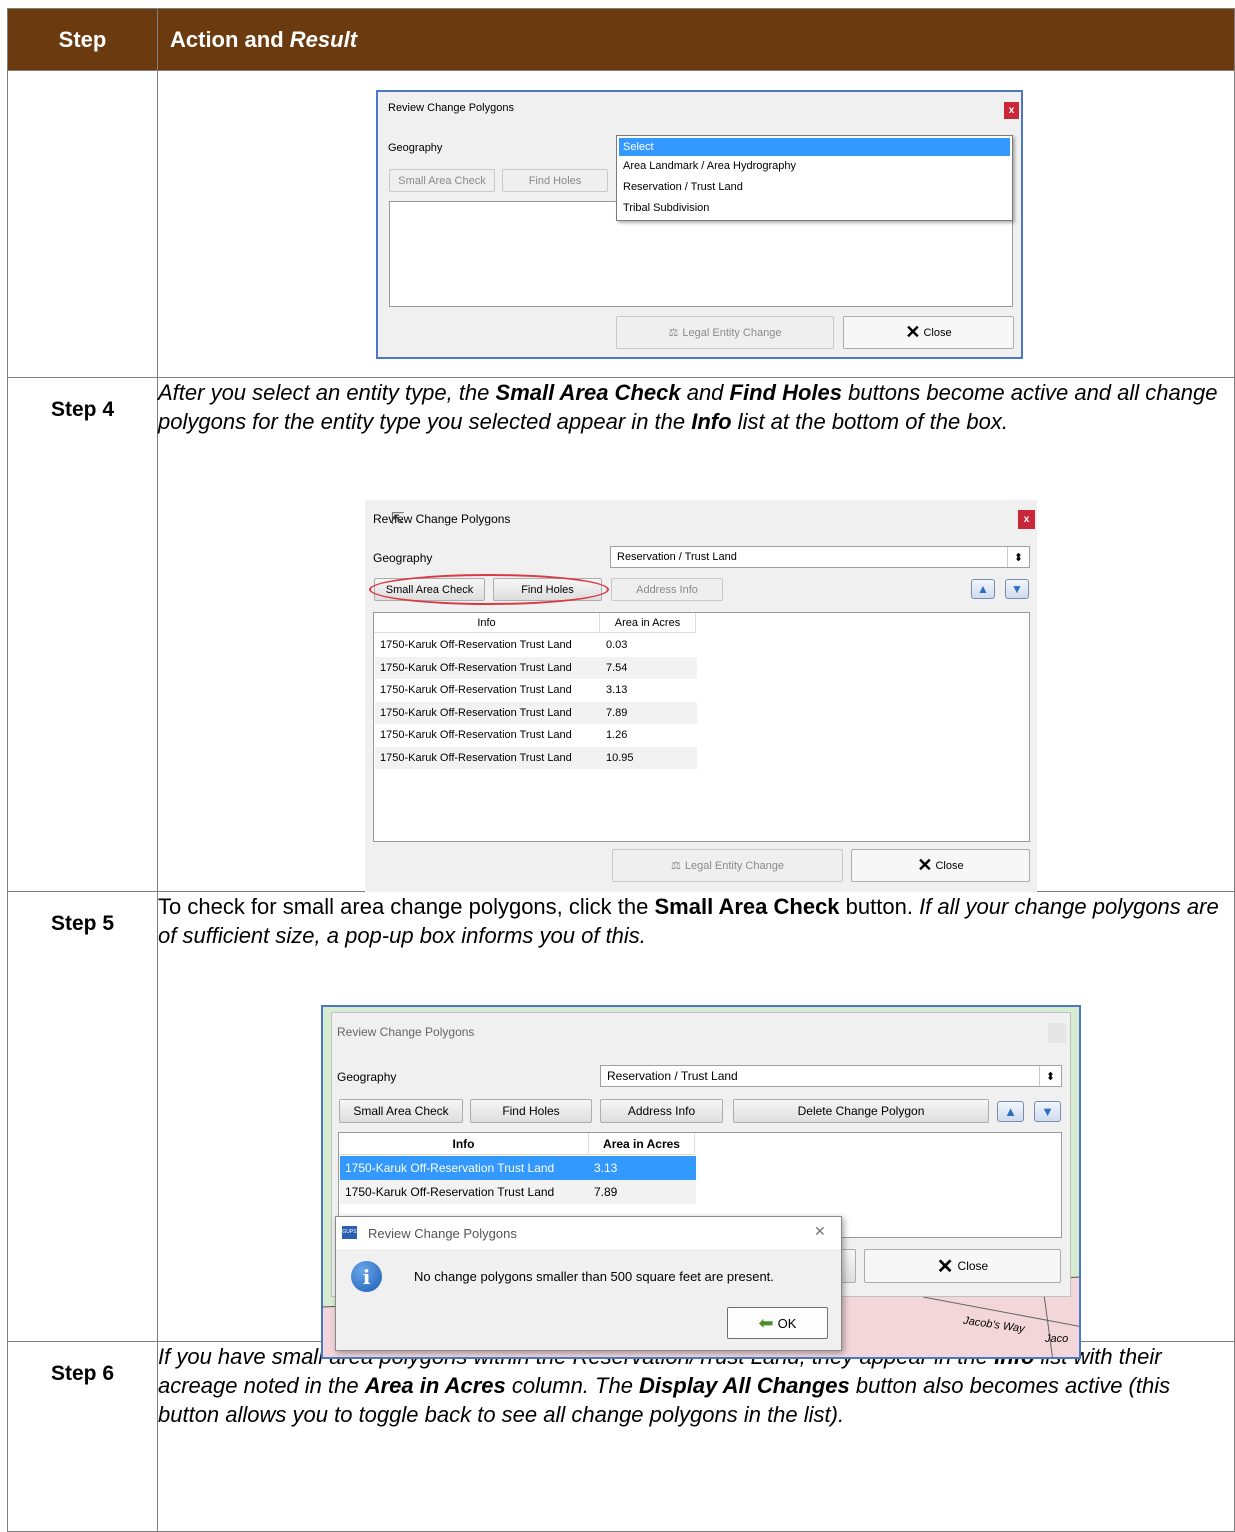  What do you see at coordinates (406, 1032) in the screenshot?
I see `dialog3-title: Review Change Polygons` at bounding box center [406, 1032].